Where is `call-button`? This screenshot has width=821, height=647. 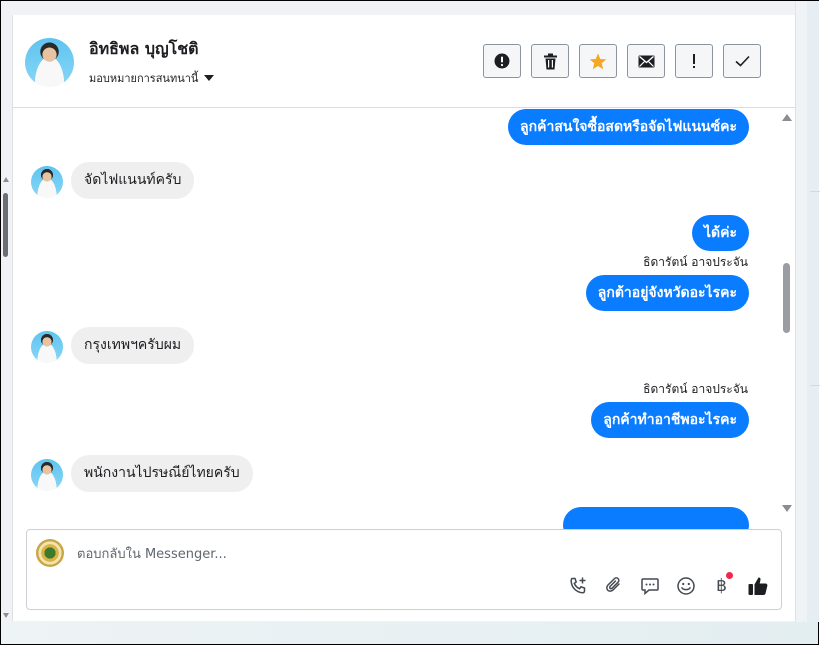
call-button is located at coordinates (577, 585).